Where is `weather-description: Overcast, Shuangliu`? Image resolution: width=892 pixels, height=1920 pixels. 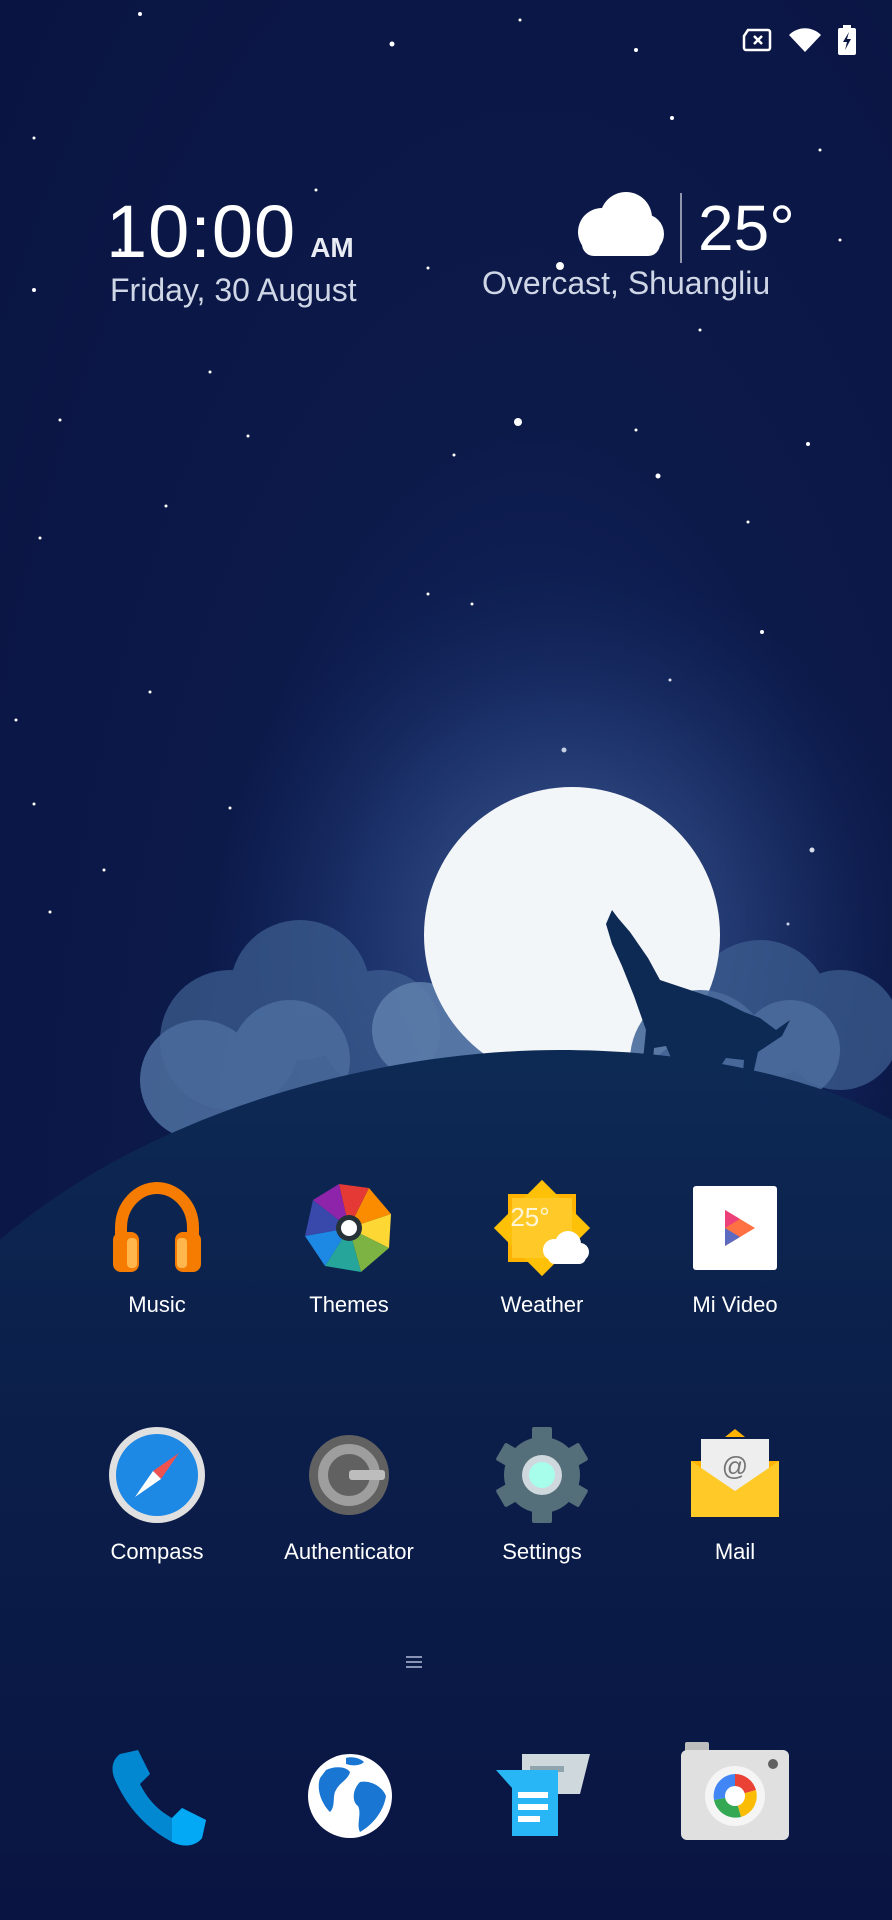
weather-description: Overcast, Shuangliu is located at coordinates (626, 283).